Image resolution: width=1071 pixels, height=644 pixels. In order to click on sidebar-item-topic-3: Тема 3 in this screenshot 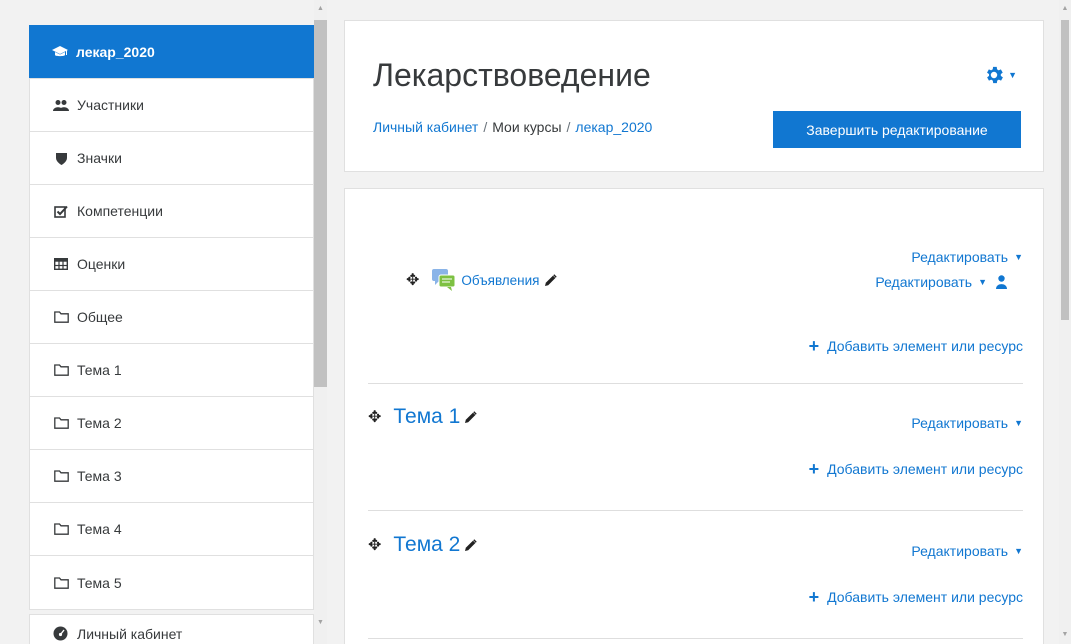, I will do `click(171, 476)`.